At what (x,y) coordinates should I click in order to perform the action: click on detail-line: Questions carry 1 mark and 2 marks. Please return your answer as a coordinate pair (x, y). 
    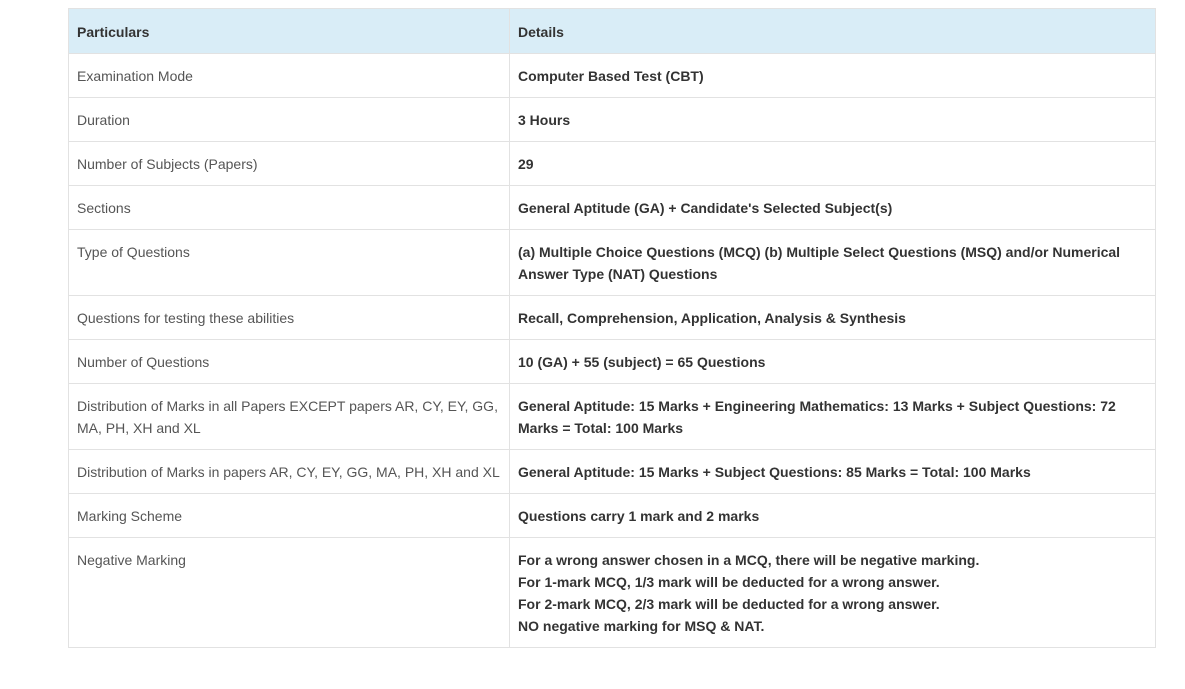
    Looking at the image, I should click on (639, 516).